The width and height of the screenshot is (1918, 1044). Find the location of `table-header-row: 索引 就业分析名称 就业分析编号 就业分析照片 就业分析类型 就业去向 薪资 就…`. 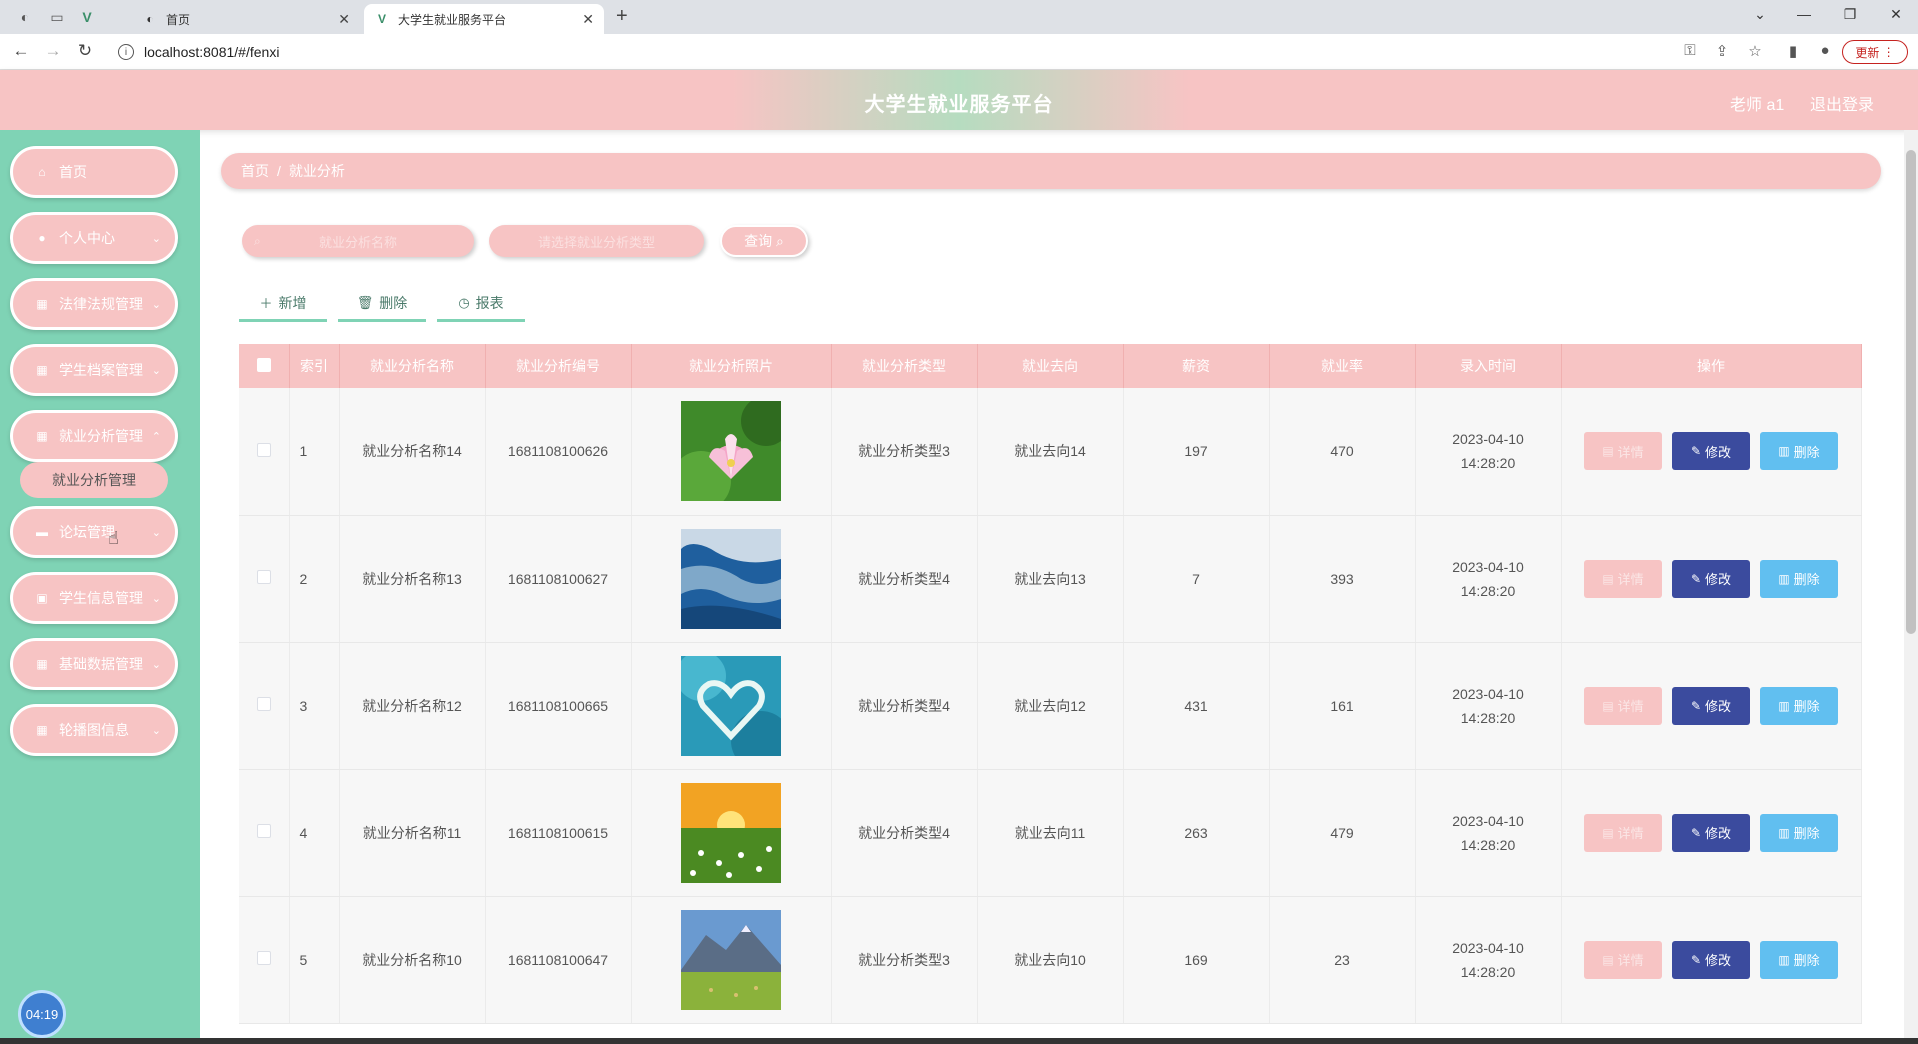

table-header-row: 索引 就业分析名称 就业分析编号 就业分析照片 就业分析类型 就业去向 薪资 就… is located at coordinates (1050, 366).